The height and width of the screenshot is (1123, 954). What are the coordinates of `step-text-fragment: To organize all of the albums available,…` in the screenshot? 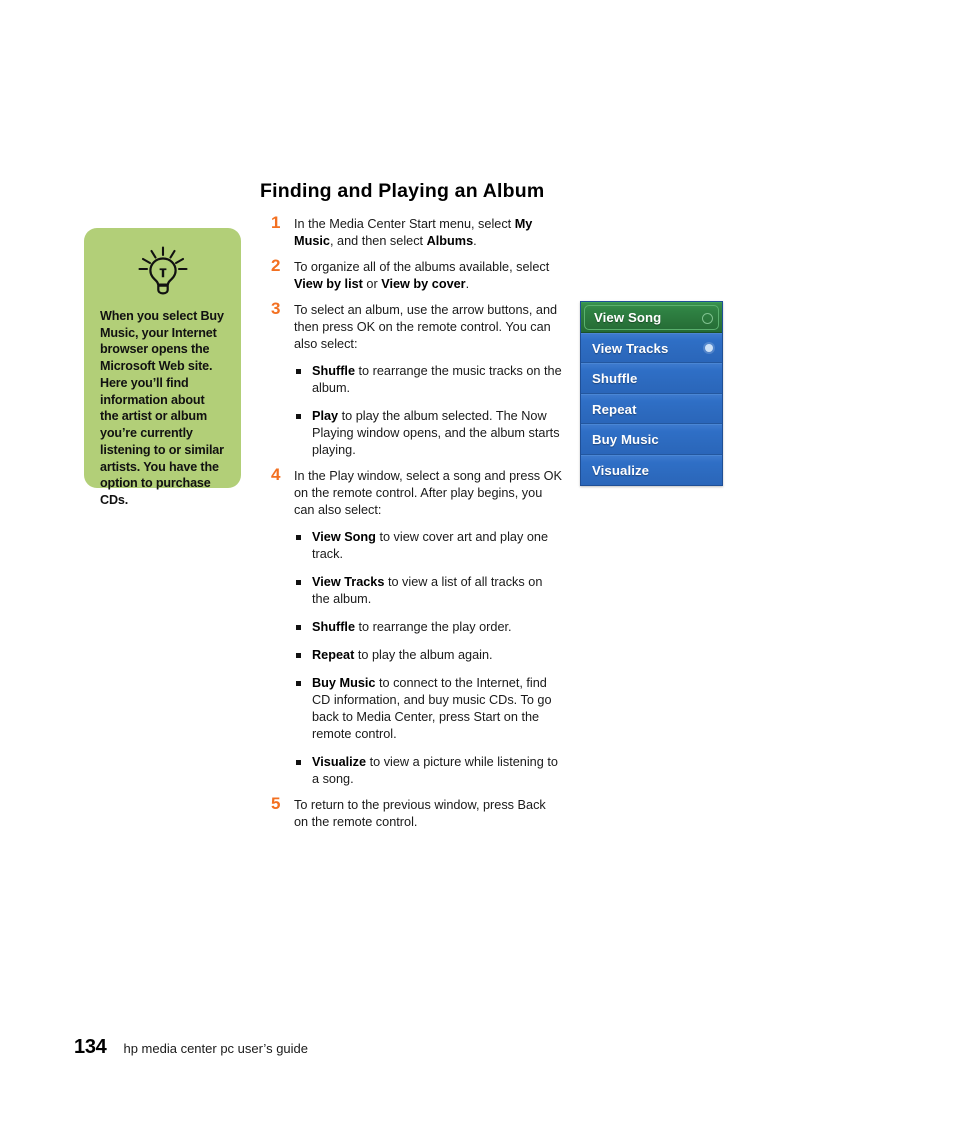 It's located at (422, 267).